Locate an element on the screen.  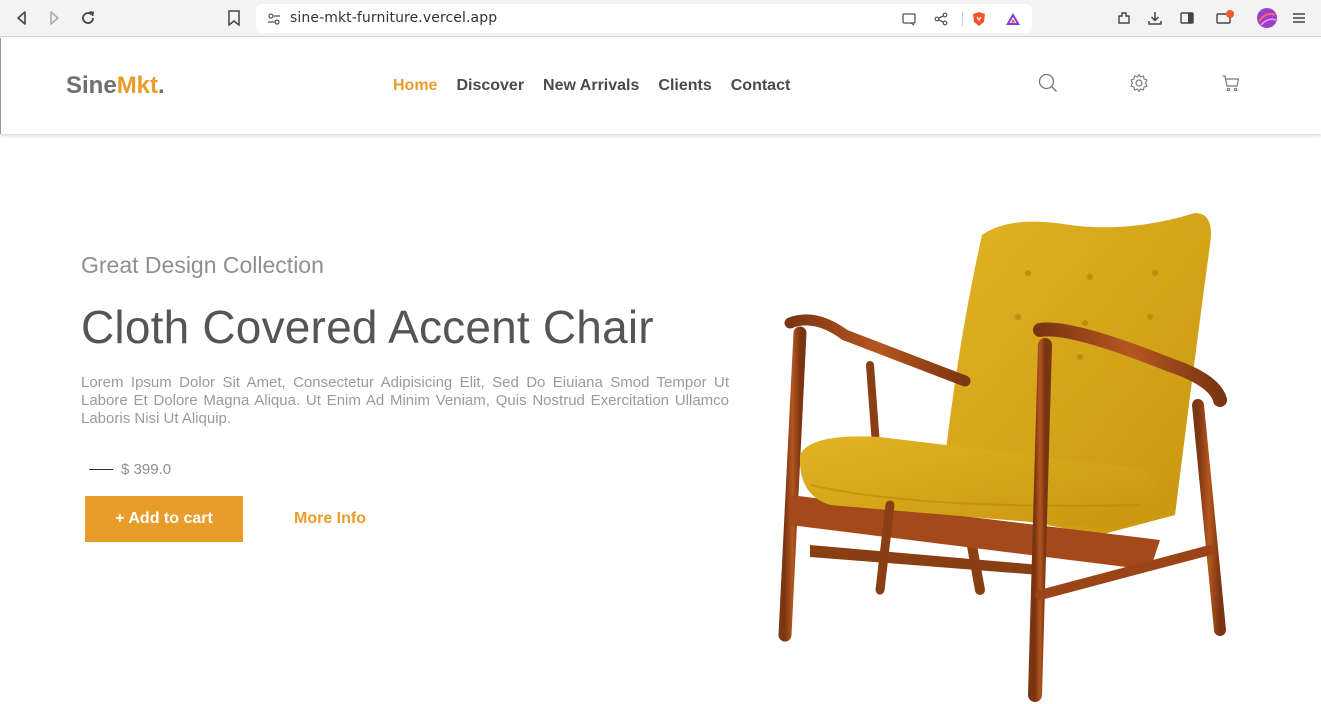
price-label: $ 399.0 is located at coordinates (146, 469).